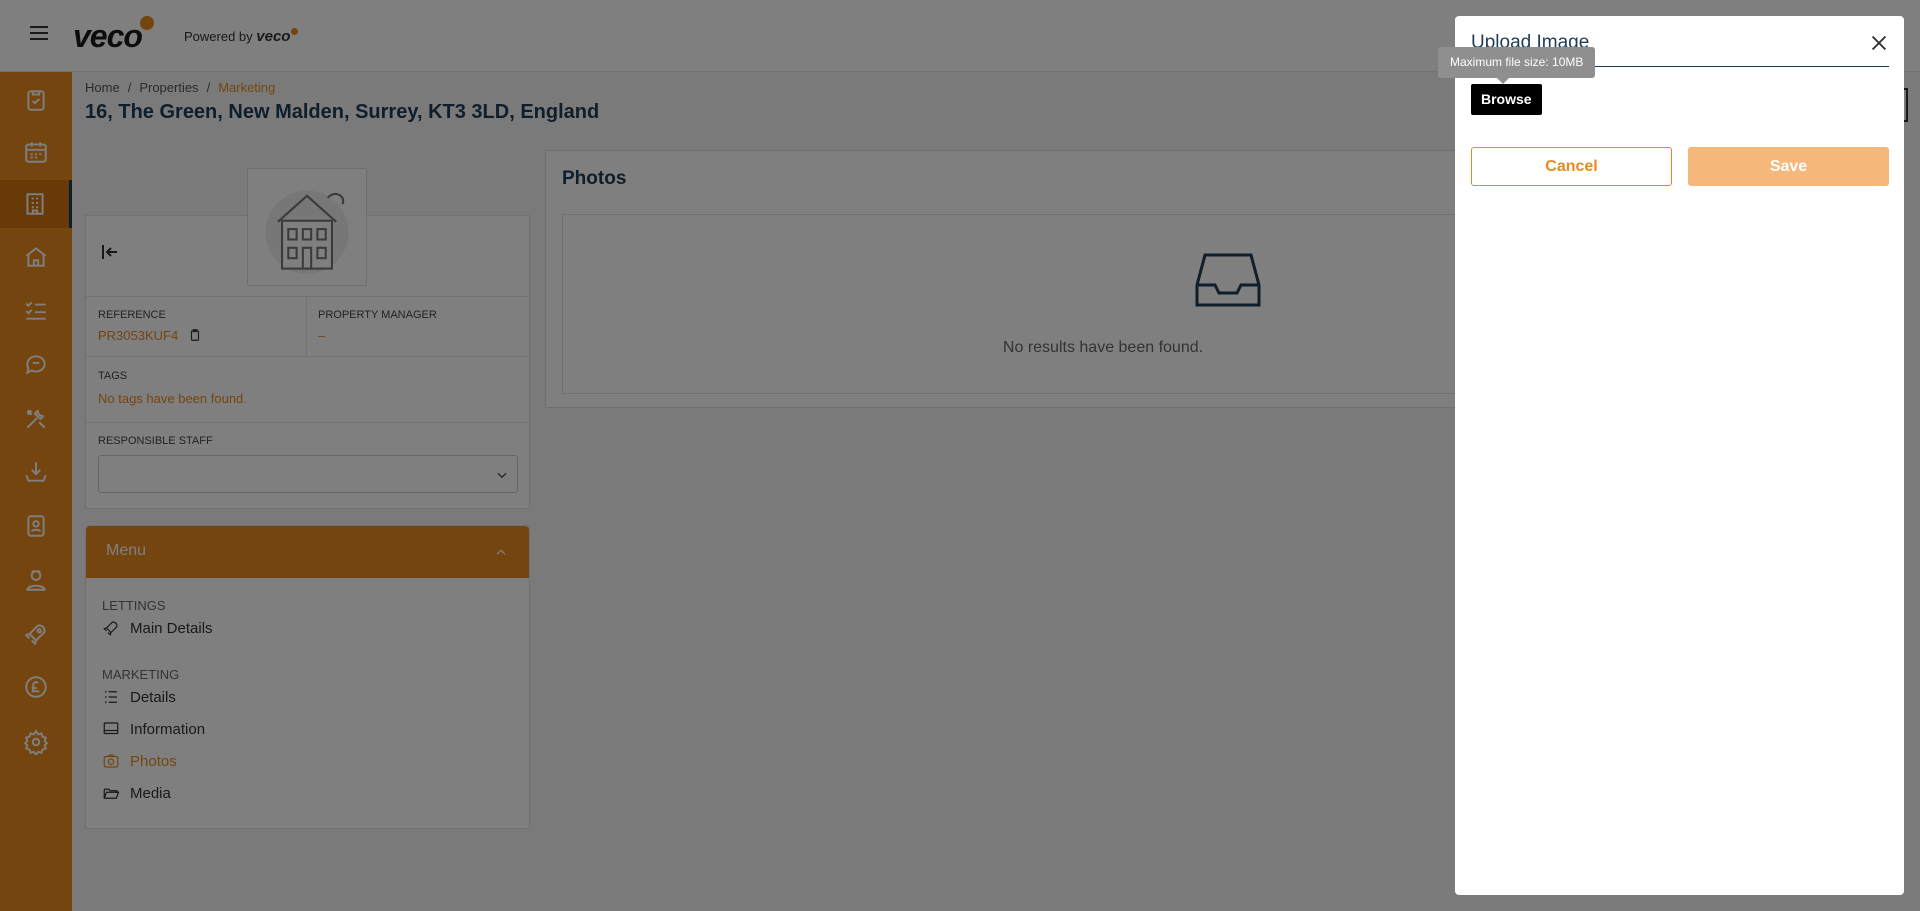 The width and height of the screenshot is (1920, 911). I want to click on close-icon, so click(1879, 43).